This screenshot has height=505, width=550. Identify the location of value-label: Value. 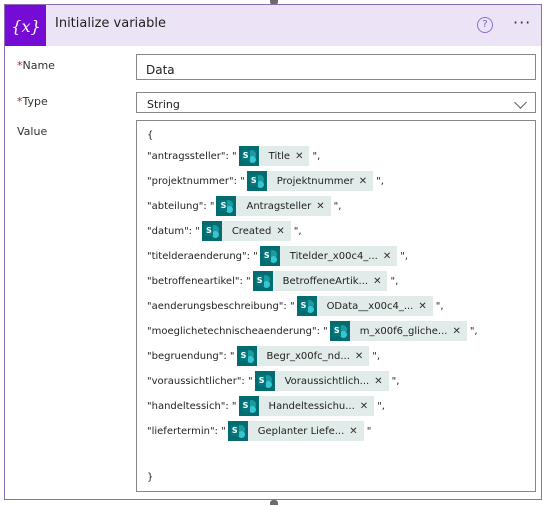
(32, 131).